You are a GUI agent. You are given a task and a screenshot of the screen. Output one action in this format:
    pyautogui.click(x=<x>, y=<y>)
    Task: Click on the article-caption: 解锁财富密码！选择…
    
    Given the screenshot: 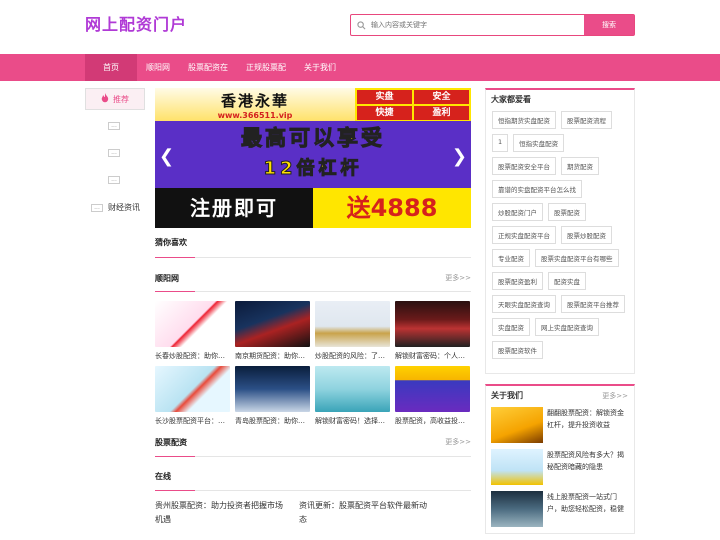 What is the action you would take?
    pyautogui.click(x=350, y=421)
    